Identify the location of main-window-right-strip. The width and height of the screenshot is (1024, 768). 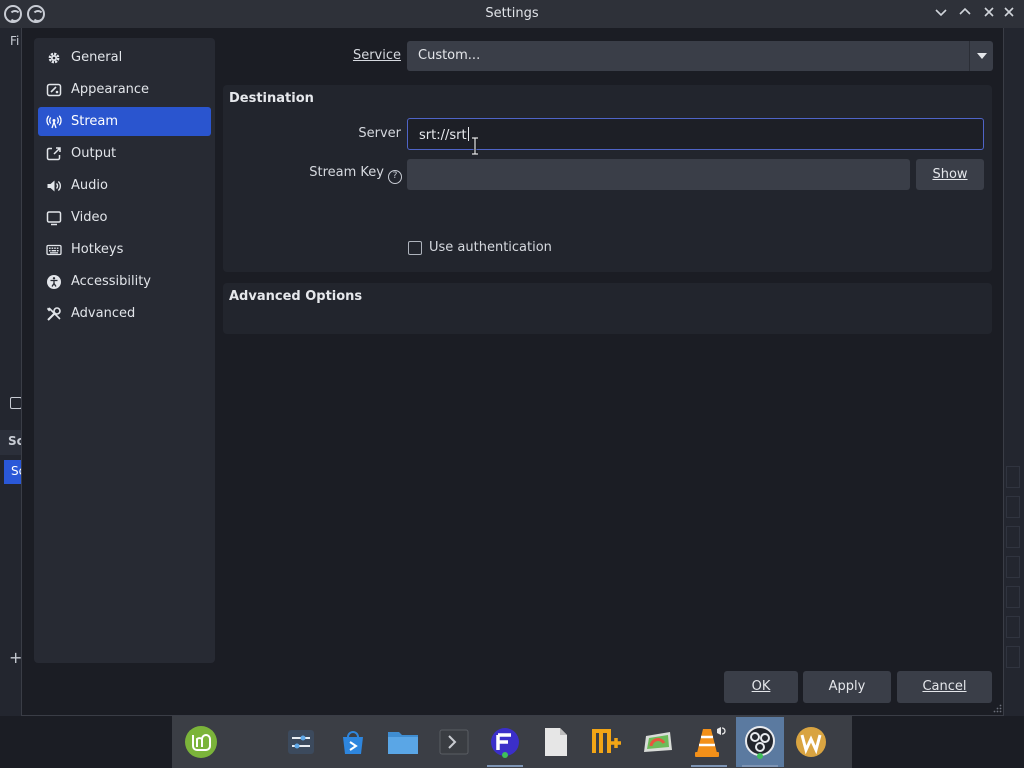
(1013, 372).